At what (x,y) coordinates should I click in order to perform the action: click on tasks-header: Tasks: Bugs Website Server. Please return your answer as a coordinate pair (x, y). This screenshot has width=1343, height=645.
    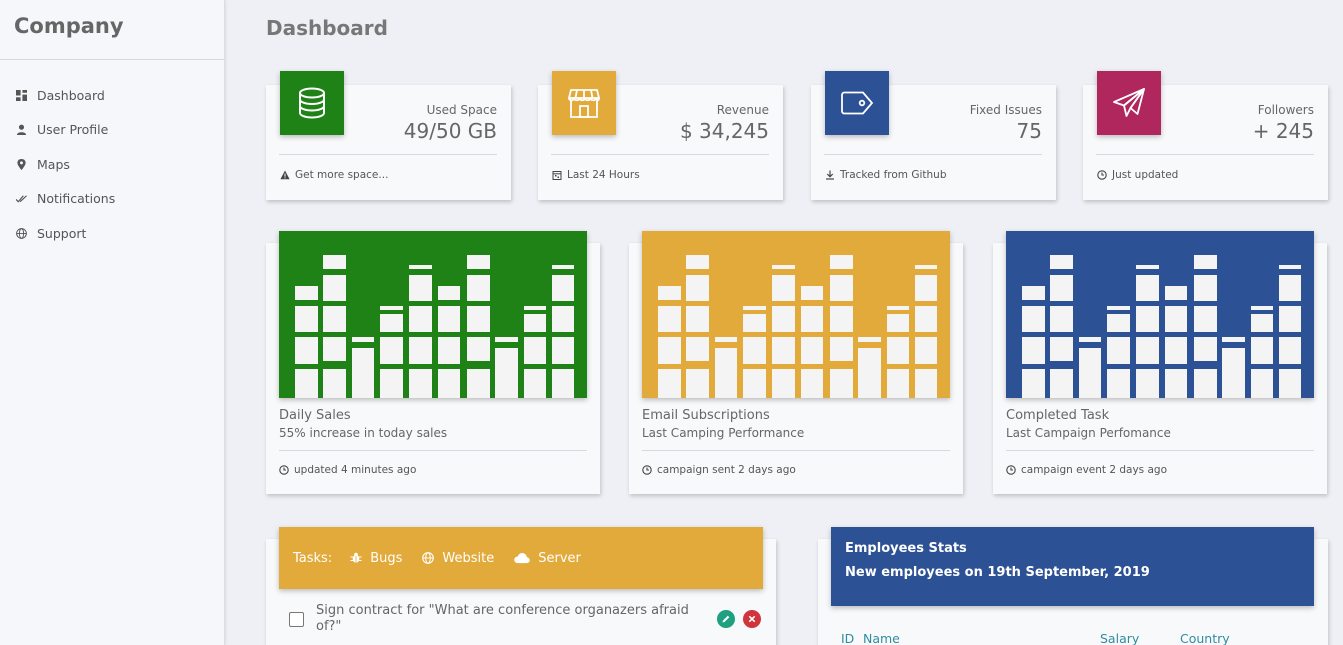
    Looking at the image, I should click on (521, 558).